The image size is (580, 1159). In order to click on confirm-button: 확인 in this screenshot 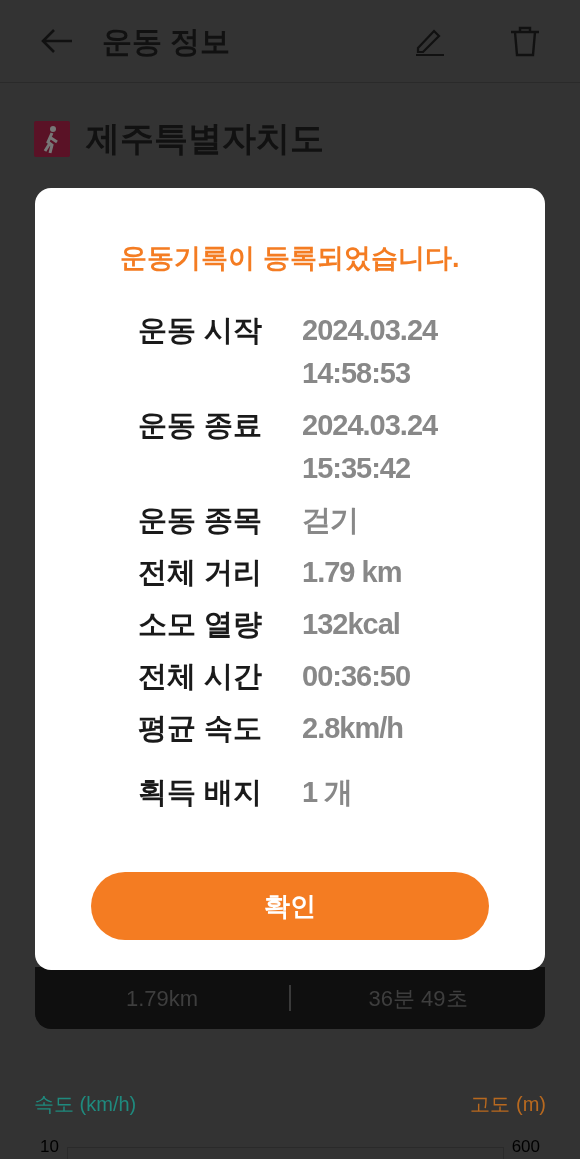, I will do `click(290, 906)`.